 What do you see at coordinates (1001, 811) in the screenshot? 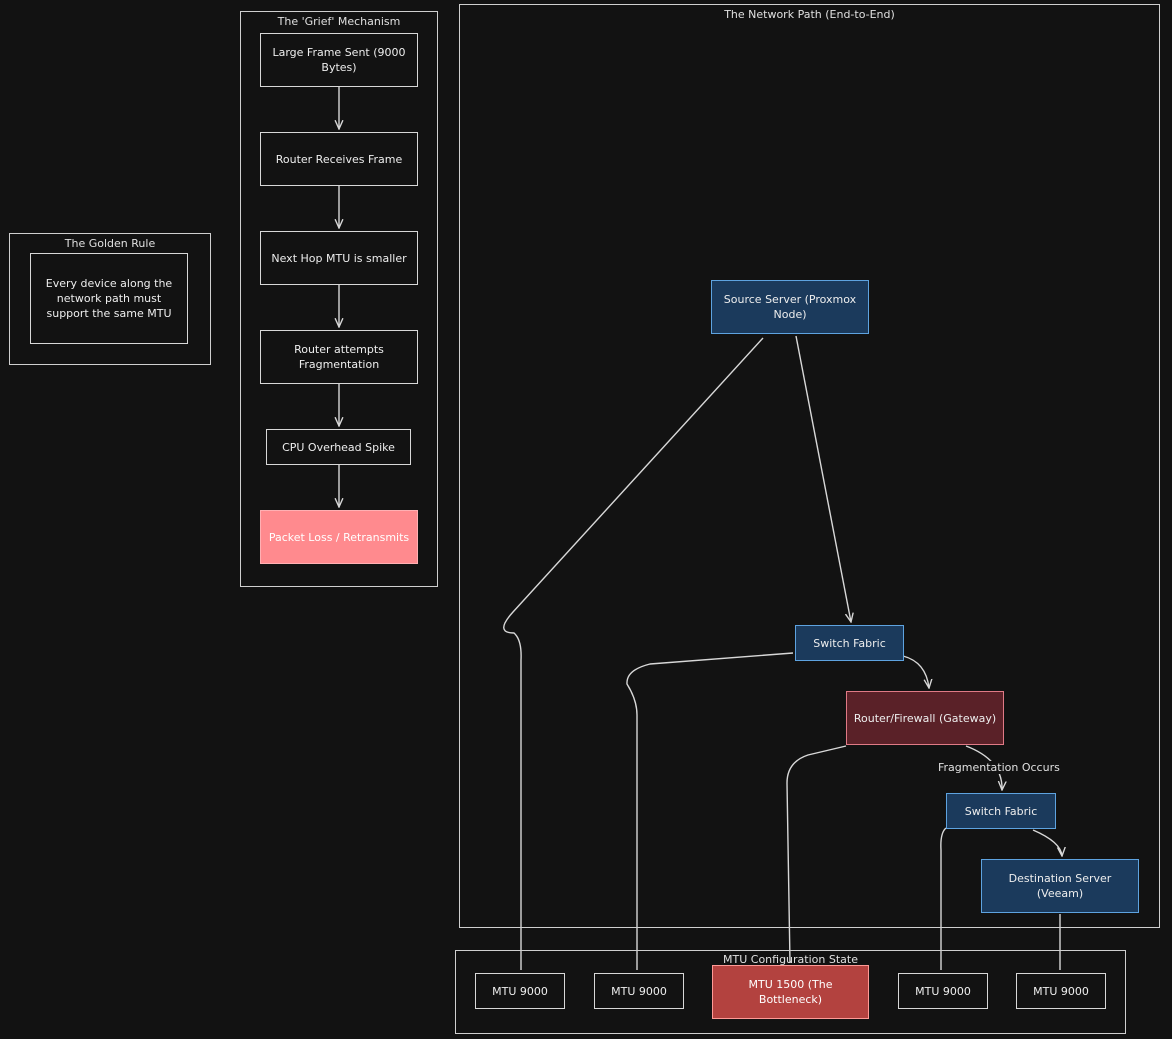
I see `node-switch-fabric-2: Switch Fabric` at bounding box center [1001, 811].